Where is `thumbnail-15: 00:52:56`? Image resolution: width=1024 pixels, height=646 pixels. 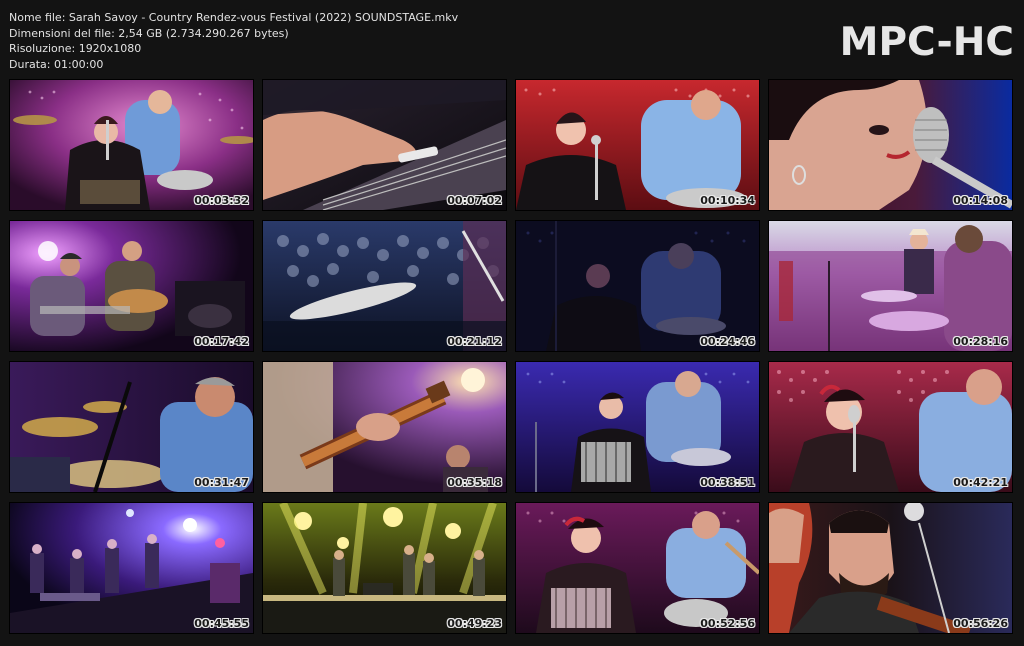 thumbnail-15: 00:52:56 is located at coordinates (637, 568).